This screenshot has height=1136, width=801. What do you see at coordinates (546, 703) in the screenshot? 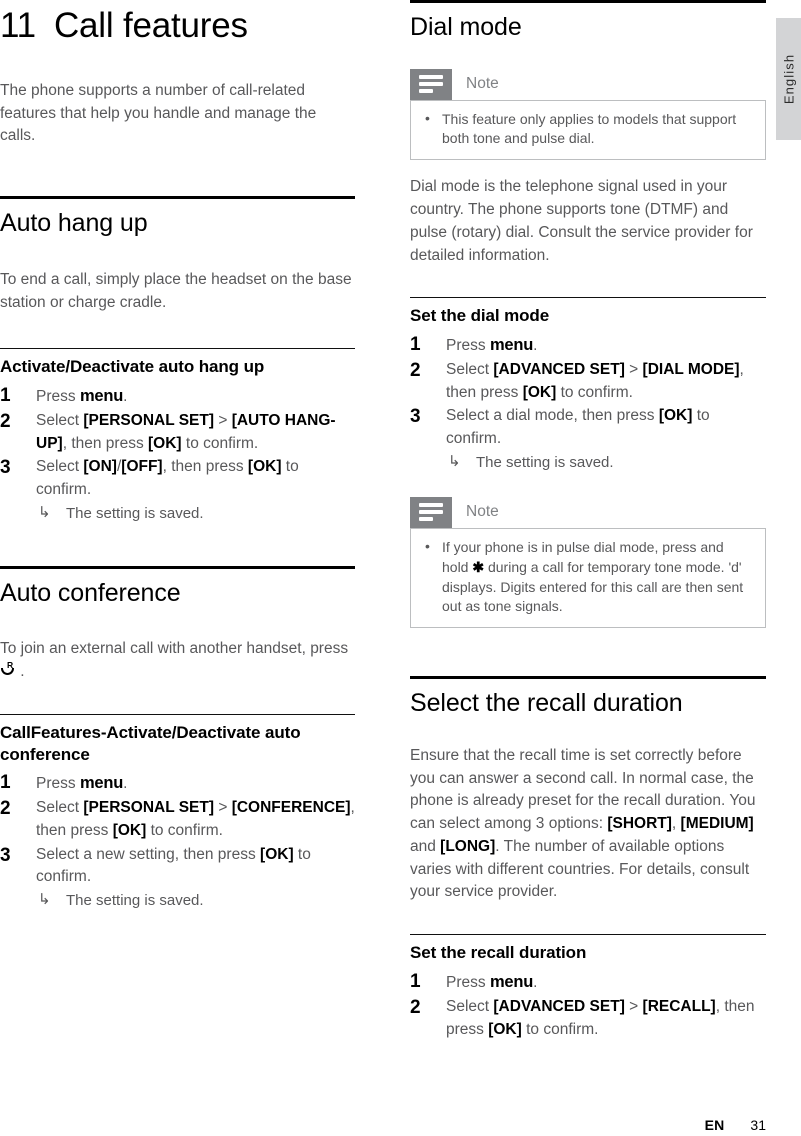
I see `section-heading-recall-duration: Select the recall duration` at bounding box center [546, 703].